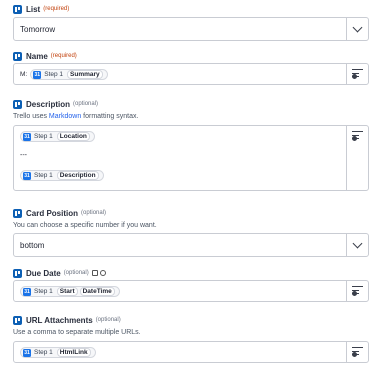 The width and height of the screenshot is (382, 368). What do you see at coordinates (191, 352) in the screenshot?
I see `url-attachments-input: 31 Step 1 HtmlLink` at bounding box center [191, 352].